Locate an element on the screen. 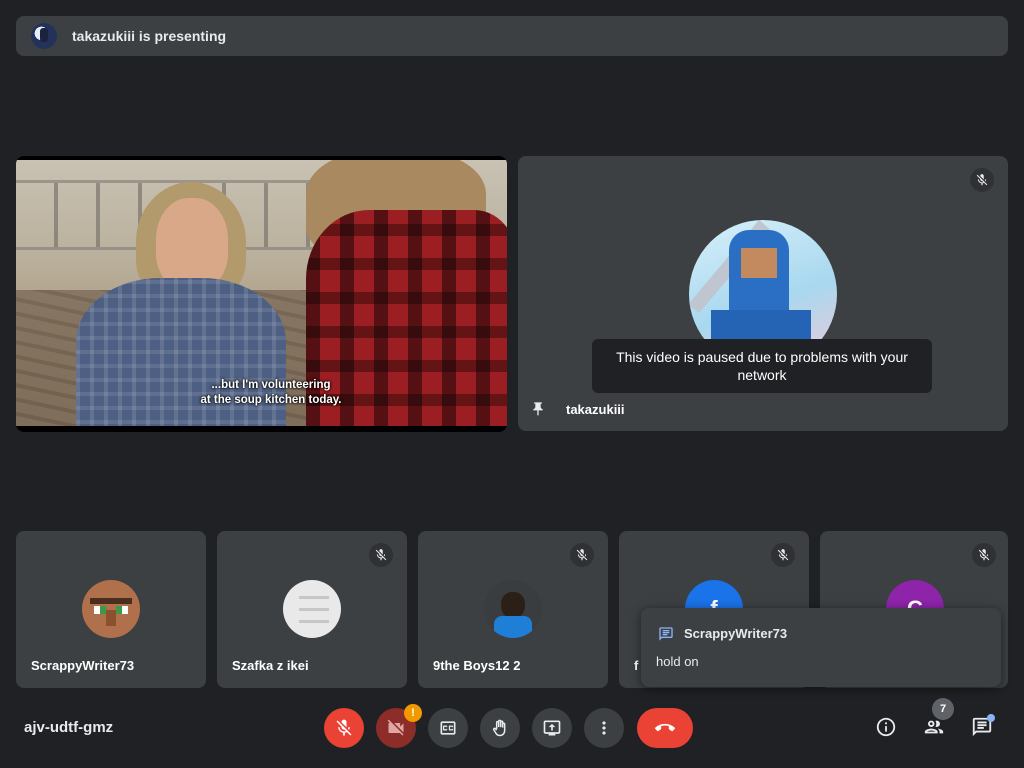 This screenshot has height=768, width=1024. info-icon is located at coordinates (886, 727).